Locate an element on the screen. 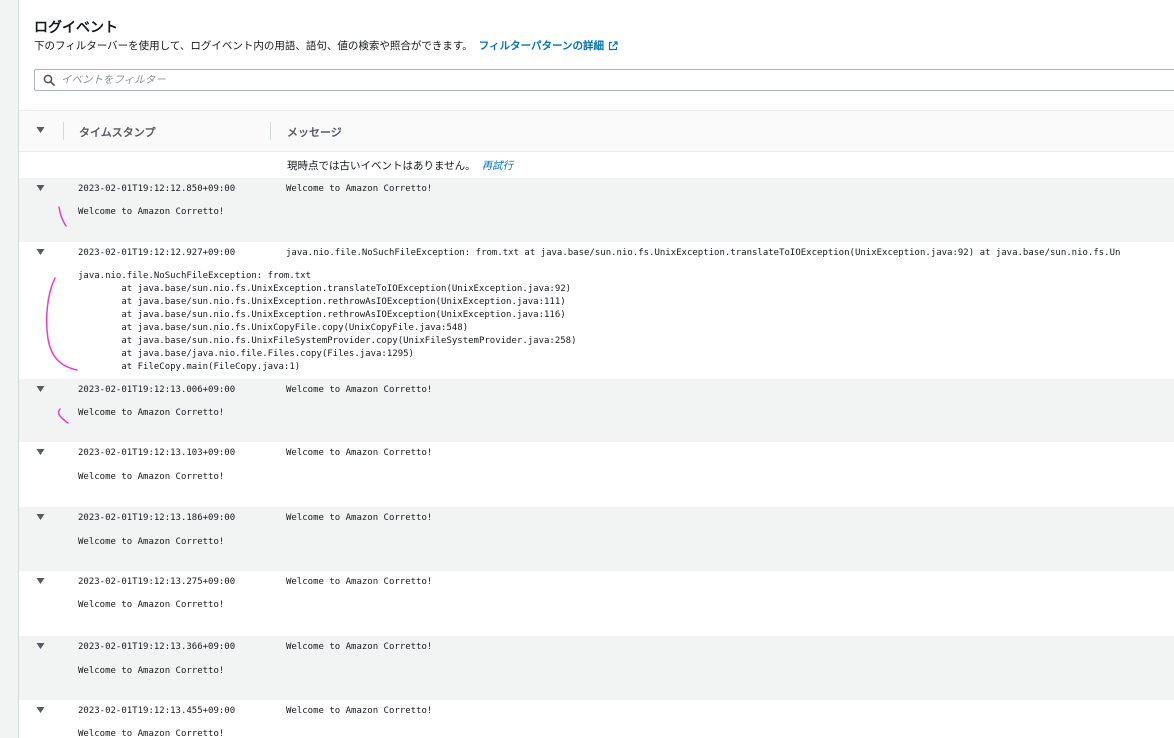  row-timestamp: 2023-02-01T19:12:12.927+09:00 is located at coordinates (157, 253).